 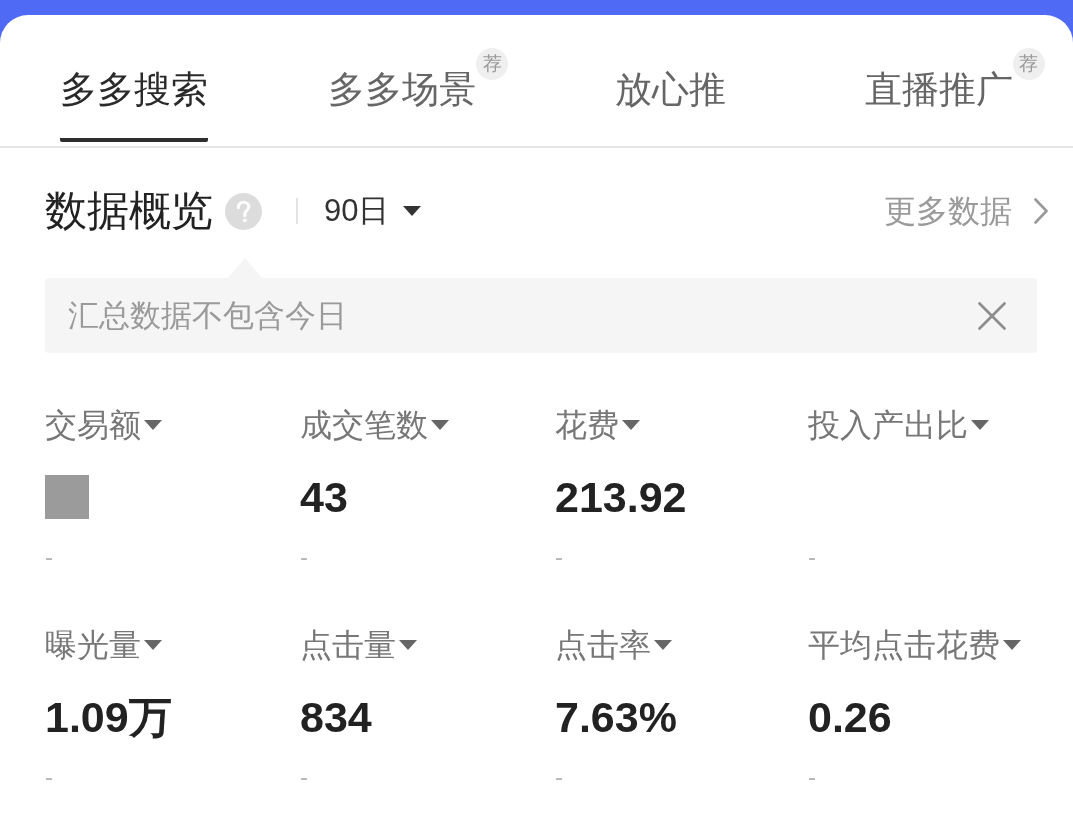 I want to click on metric-selector: 点击量, so click(x=358, y=645).